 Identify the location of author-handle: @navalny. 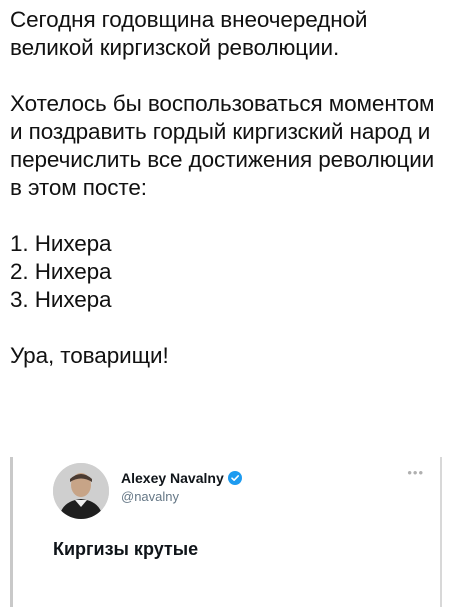
(181, 496).